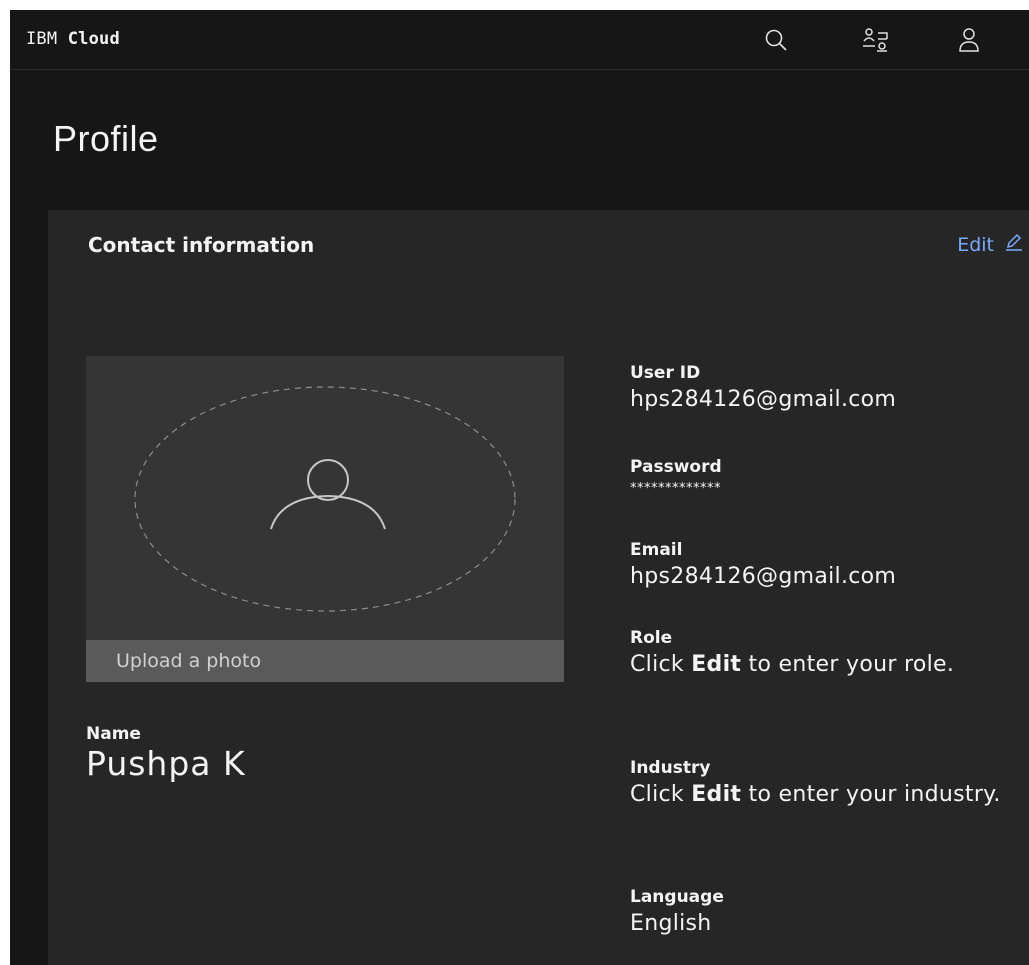  I want to click on top-header: IBM Cloud, so click(519, 40).